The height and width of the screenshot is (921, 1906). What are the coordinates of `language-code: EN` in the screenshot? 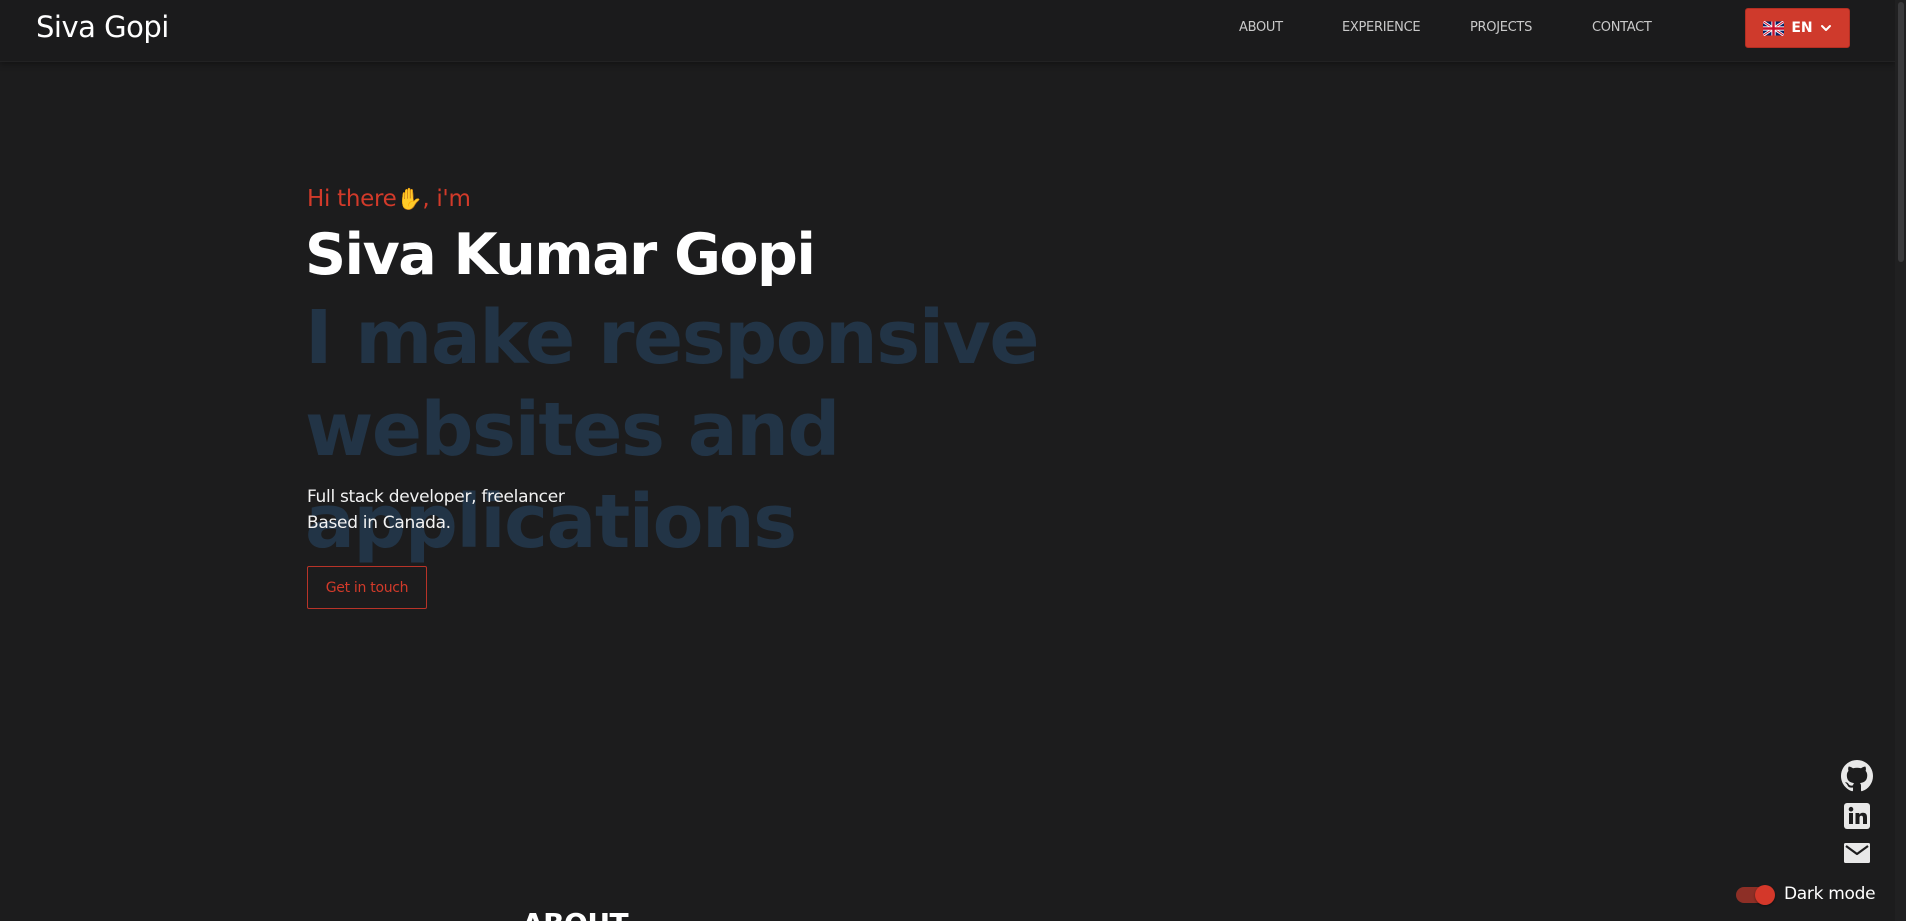 It's located at (1802, 28).